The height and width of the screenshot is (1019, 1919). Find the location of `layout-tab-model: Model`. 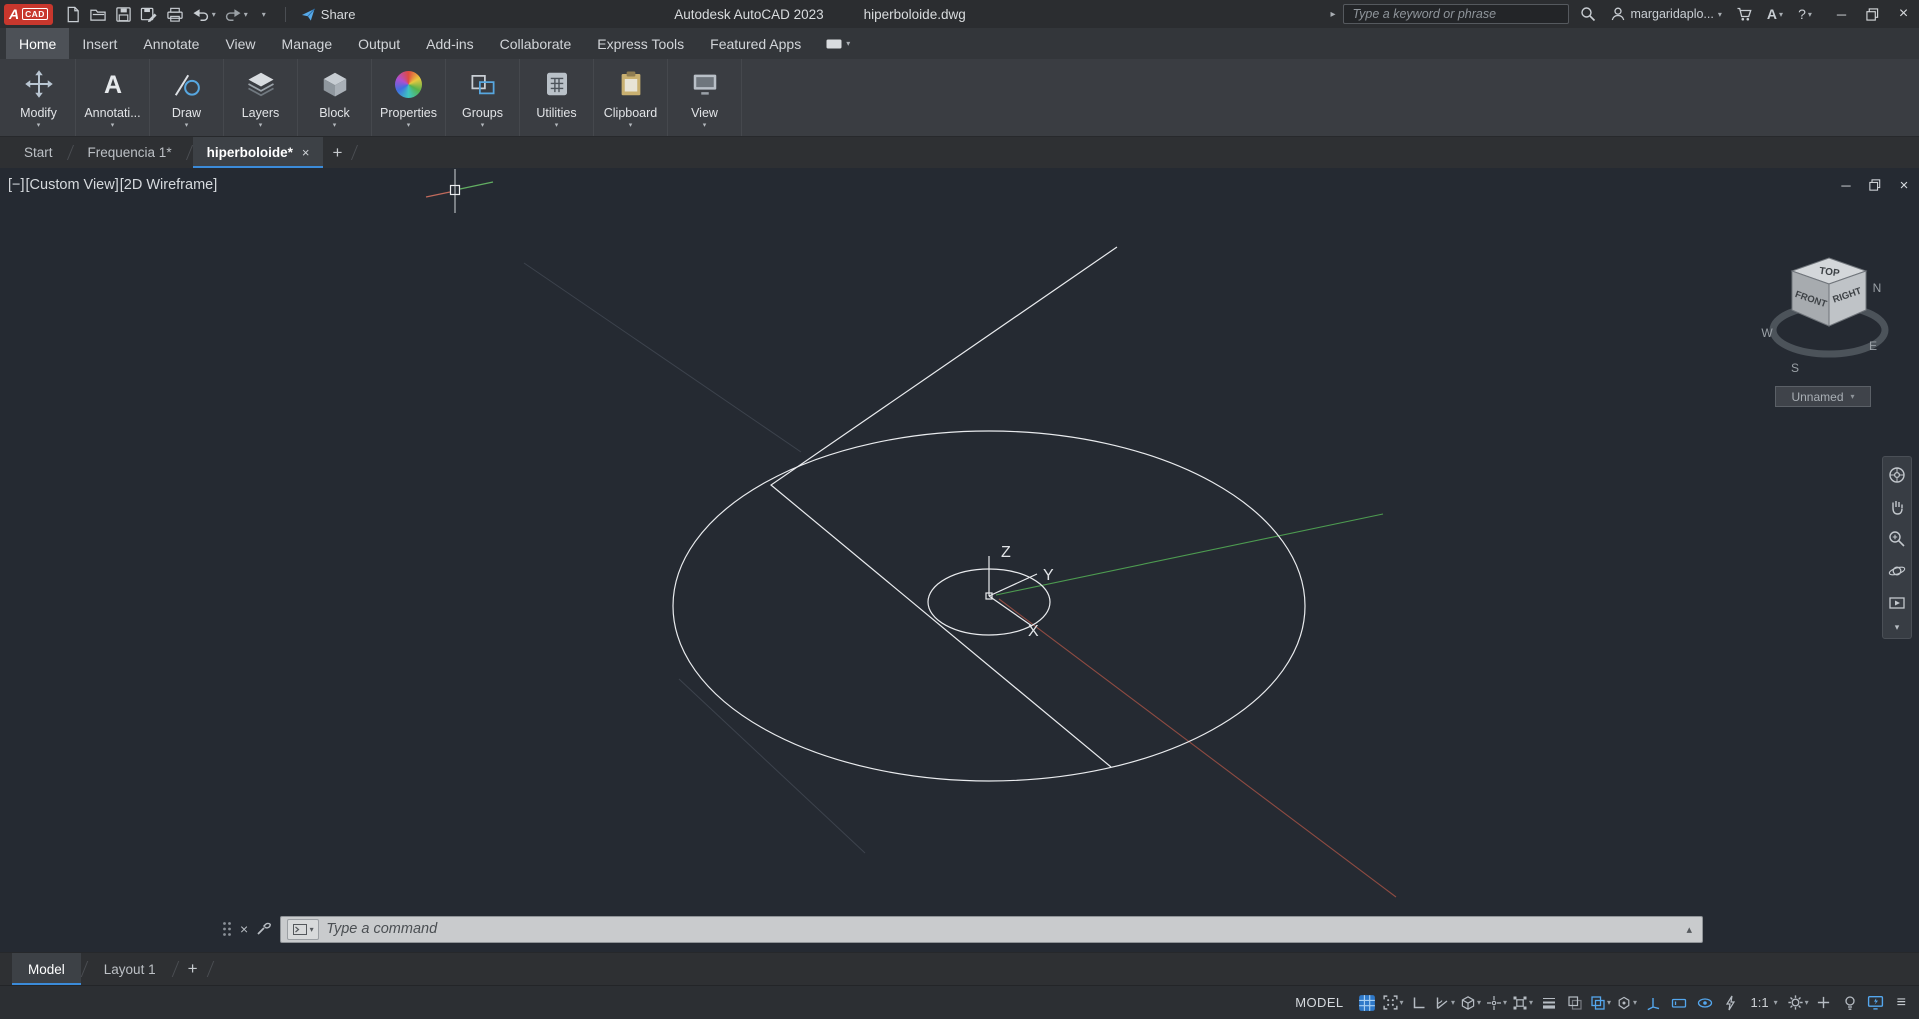

layout-tab-model: Model is located at coordinates (46, 969).